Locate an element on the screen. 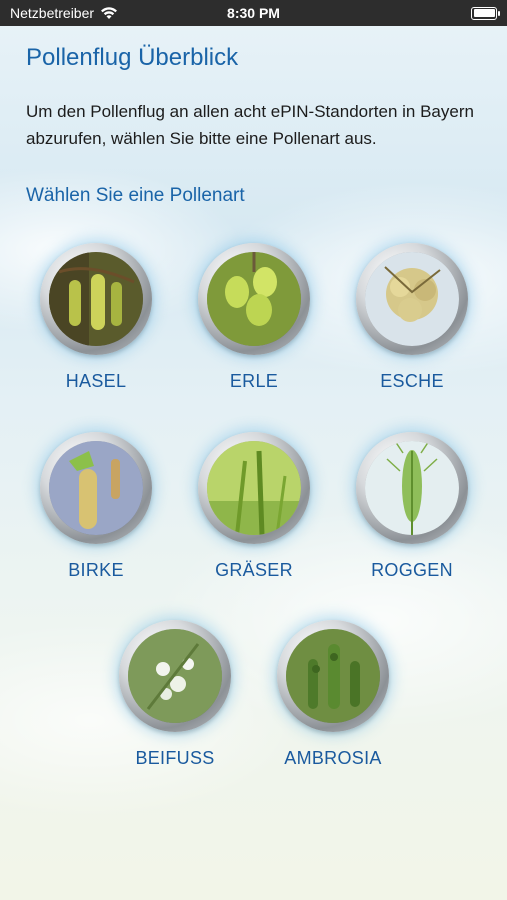 Image resolution: width=507 pixels, height=900 pixels. pollen-label: AMBROSIA is located at coordinates (333, 758).